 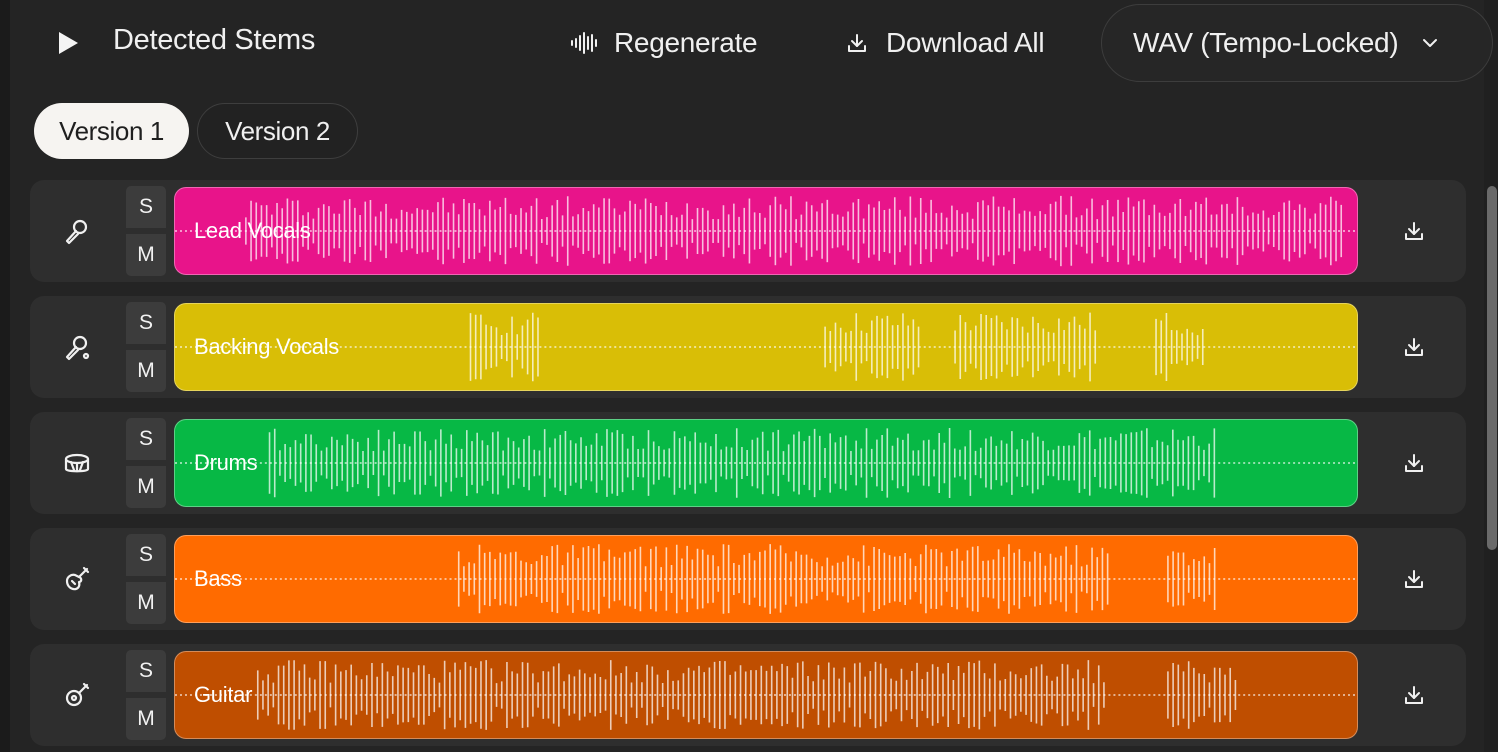 I want to click on play-button, so click(x=68, y=43).